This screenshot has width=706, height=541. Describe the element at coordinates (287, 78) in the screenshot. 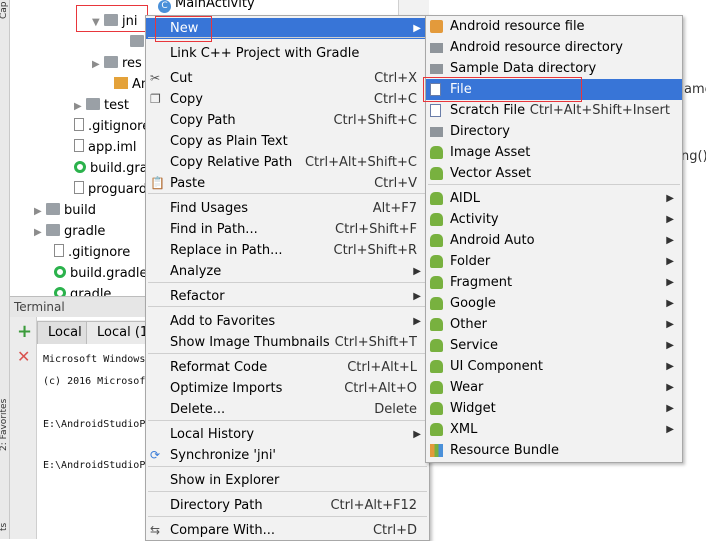

I see `menu-item-cut: ✂ Cut Ctrl+X` at that location.